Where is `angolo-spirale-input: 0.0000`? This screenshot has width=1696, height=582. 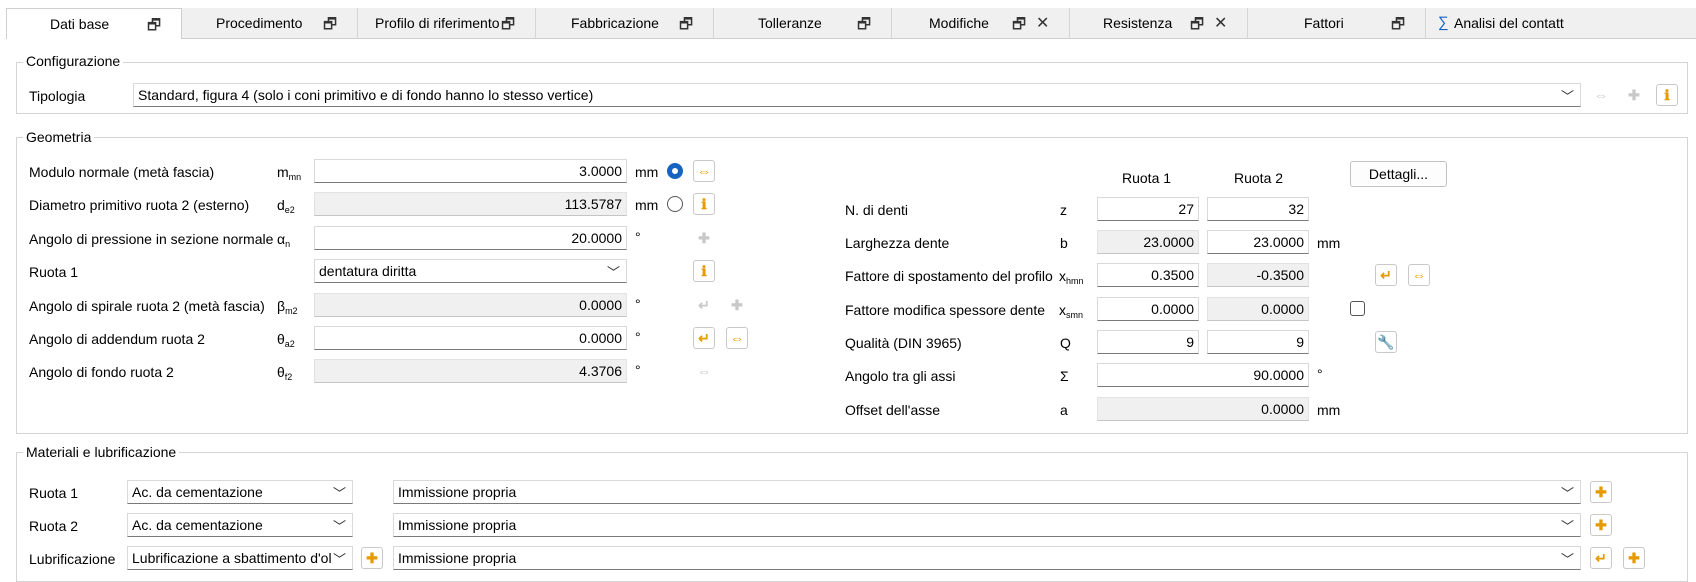 angolo-spirale-input: 0.0000 is located at coordinates (470, 305).